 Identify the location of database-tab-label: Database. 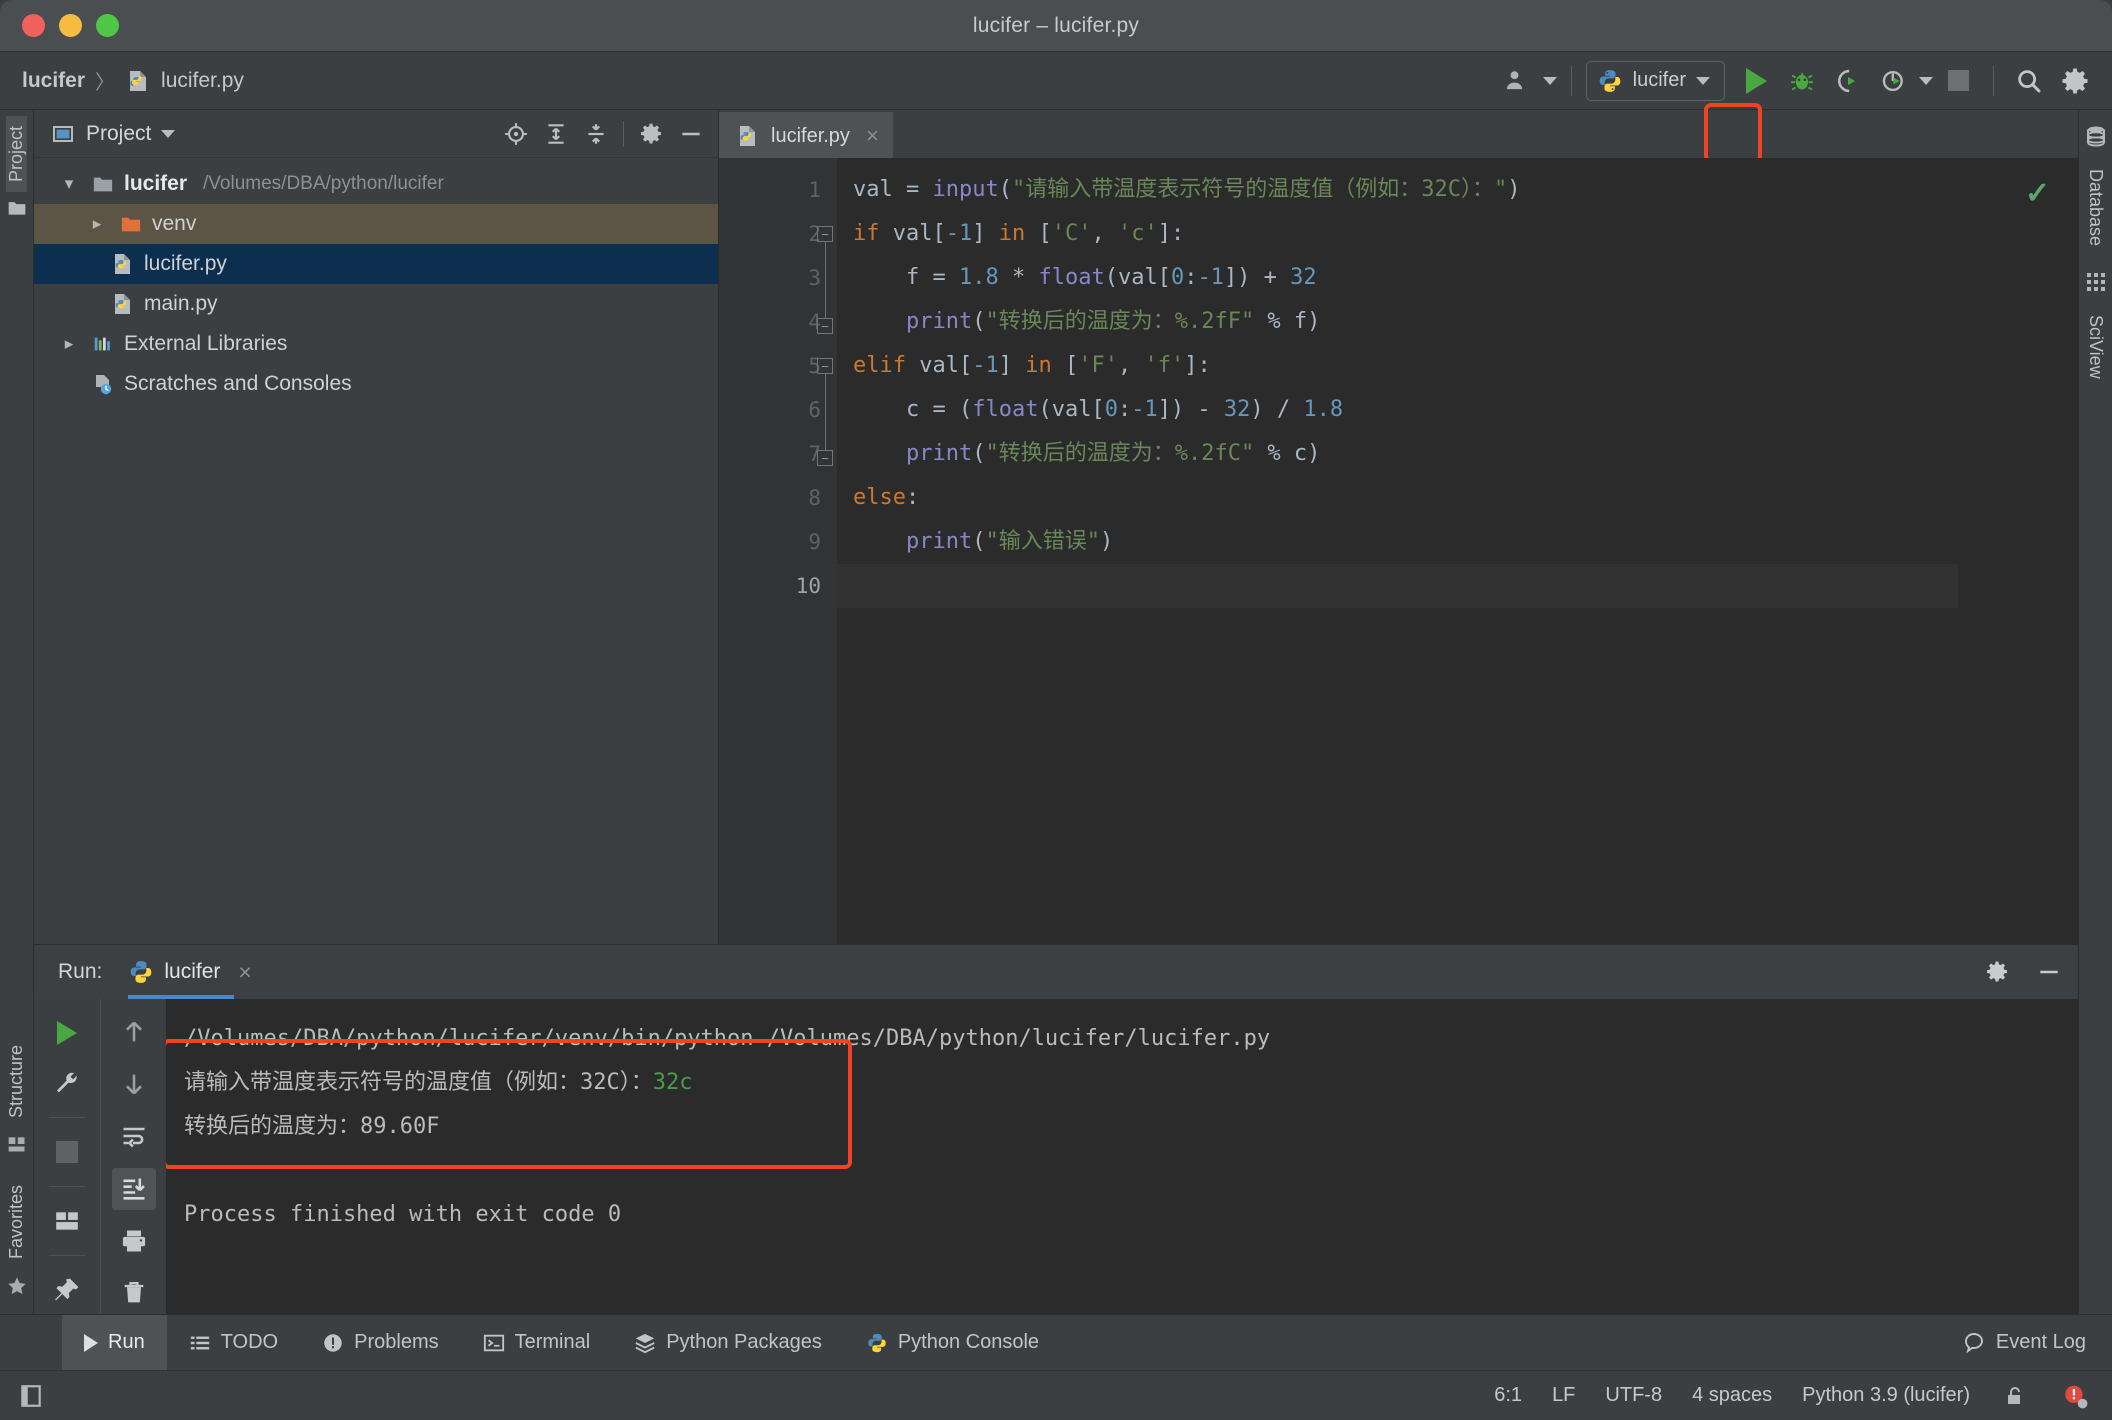
(2096, 208).